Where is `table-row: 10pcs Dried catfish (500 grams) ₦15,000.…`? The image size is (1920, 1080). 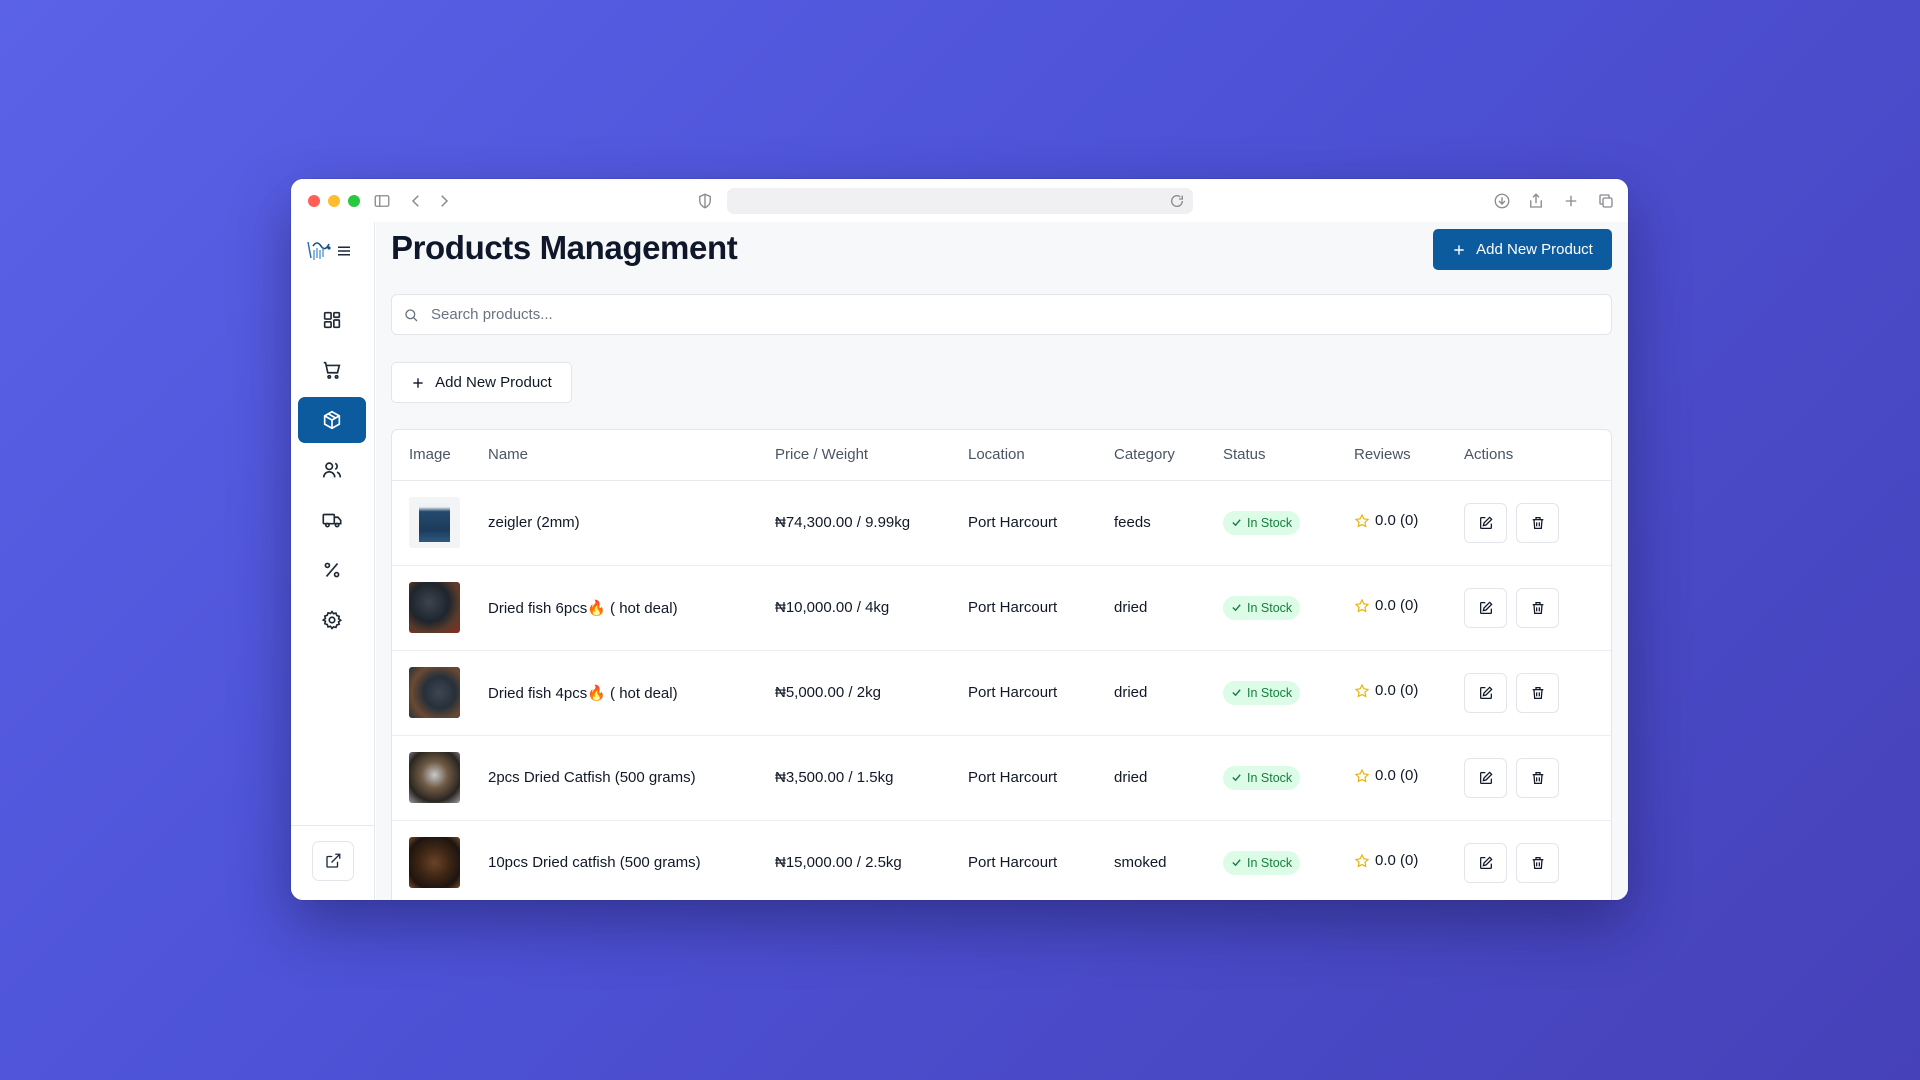
table-row: 10pcs Dried catfish (500 grams) ₦15,000.… is located at coordinates (1001, 860).